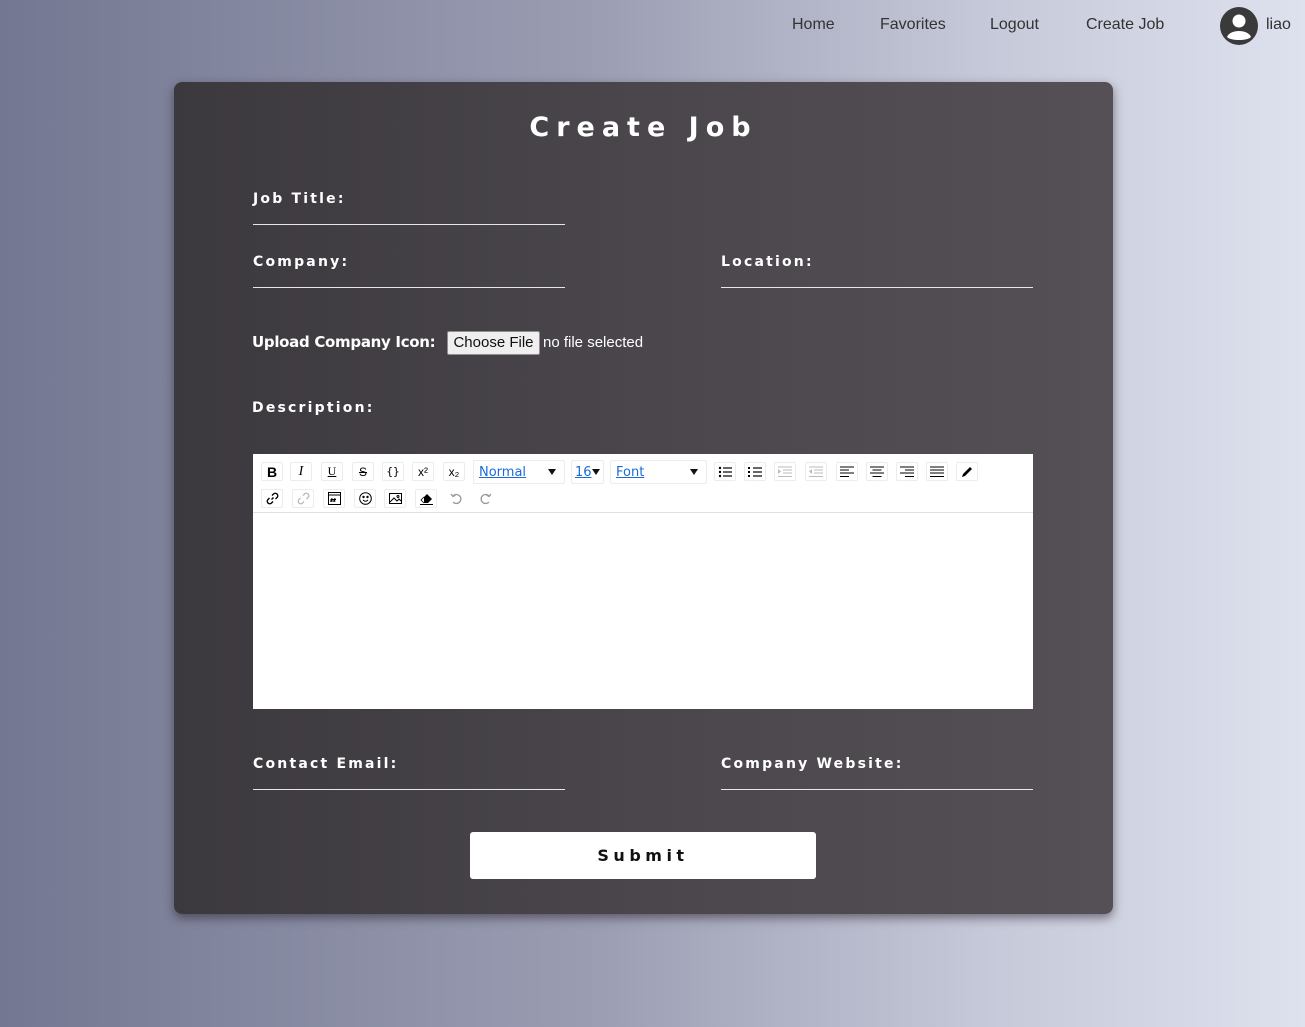  I want to click on strikethrough-icon: S, so click(363, 471).